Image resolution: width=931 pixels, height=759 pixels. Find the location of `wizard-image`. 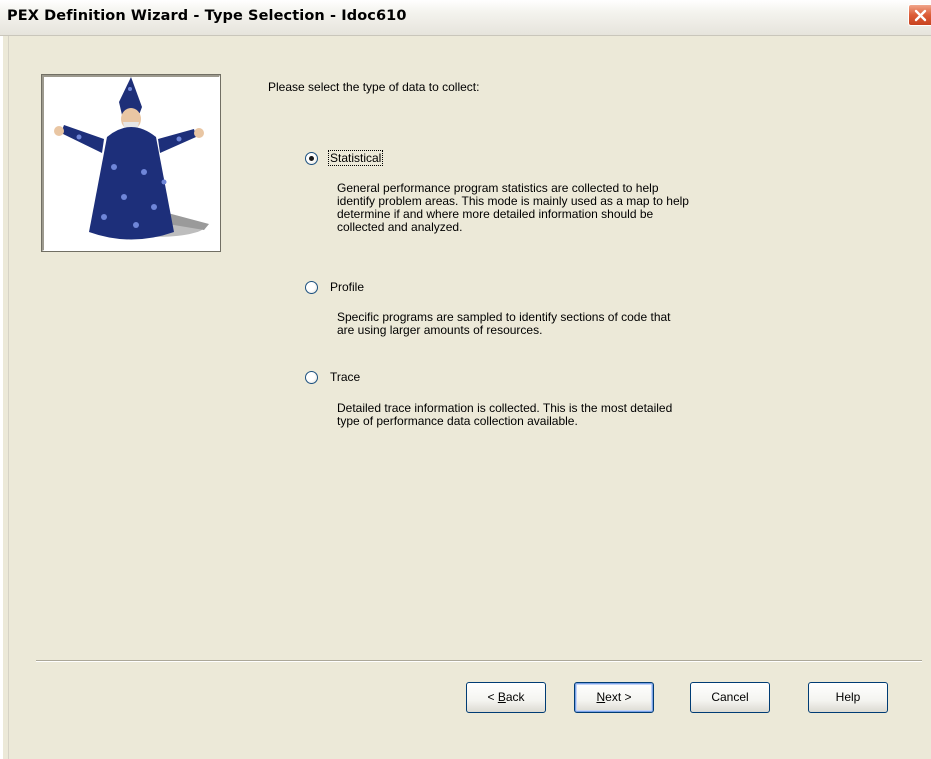

wizard-image is located at coordinates (131, 158).